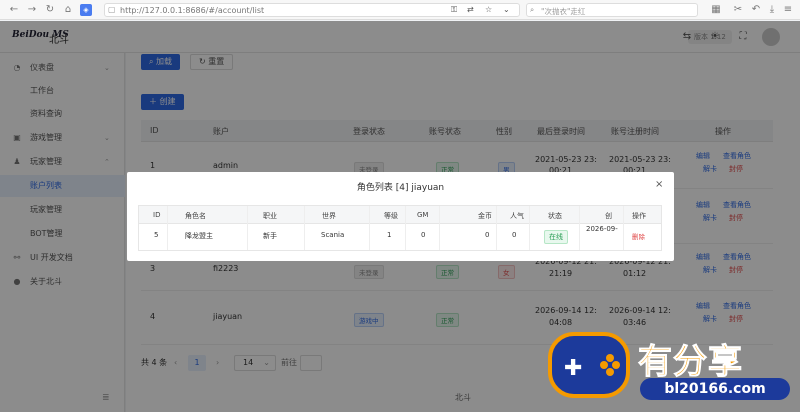 This screenshot has width=800, height=412. Describe the element at coordinates (556, 237) in the screenshot. I see `role-state-badge: 在线` at that location.